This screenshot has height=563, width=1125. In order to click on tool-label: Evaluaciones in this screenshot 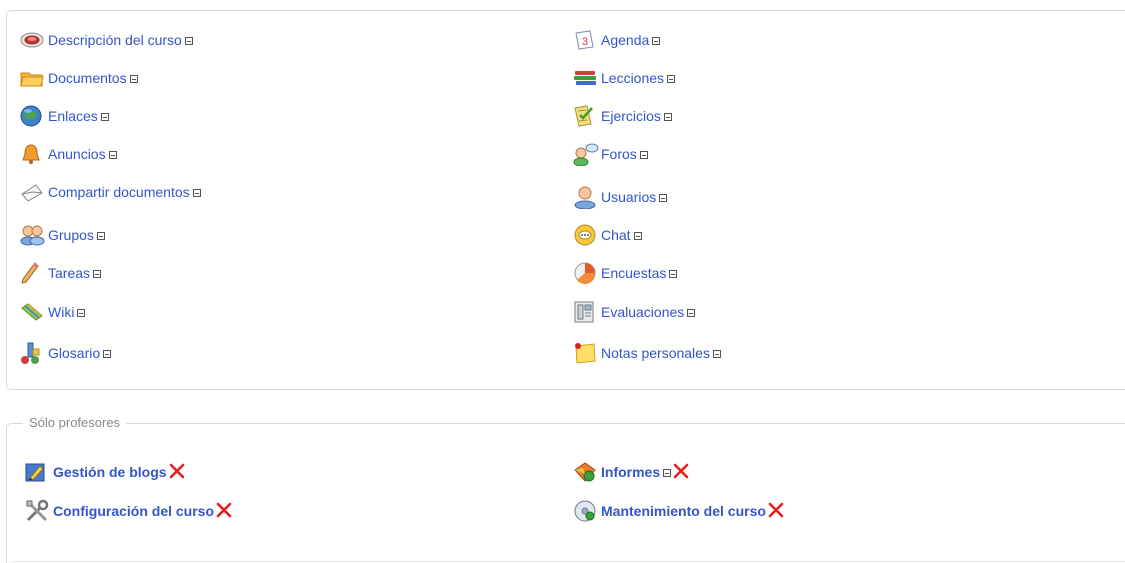, I will do `click(643, 312)`.